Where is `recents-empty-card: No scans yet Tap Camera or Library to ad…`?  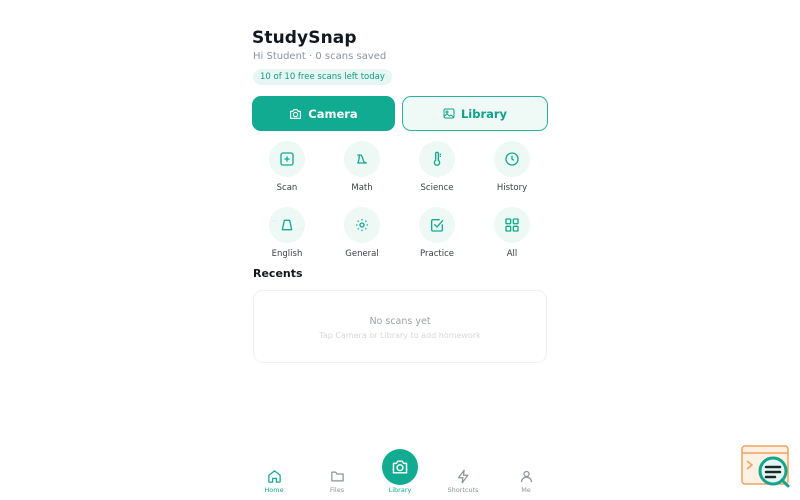
recents-empty-card: No scans yet Tap Camera or Library to ad… is located at coordinates (400, 326).